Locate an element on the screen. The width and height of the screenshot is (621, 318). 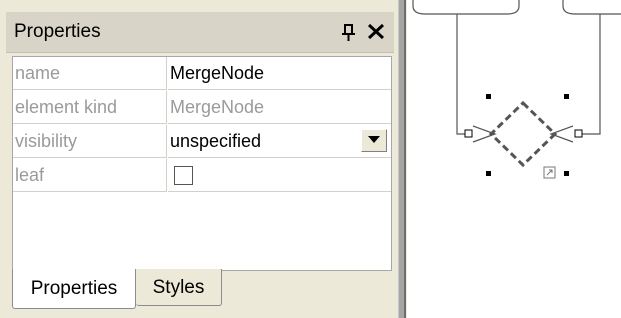
property-row-name: name MergeNode is located at coordinates (202, 73).